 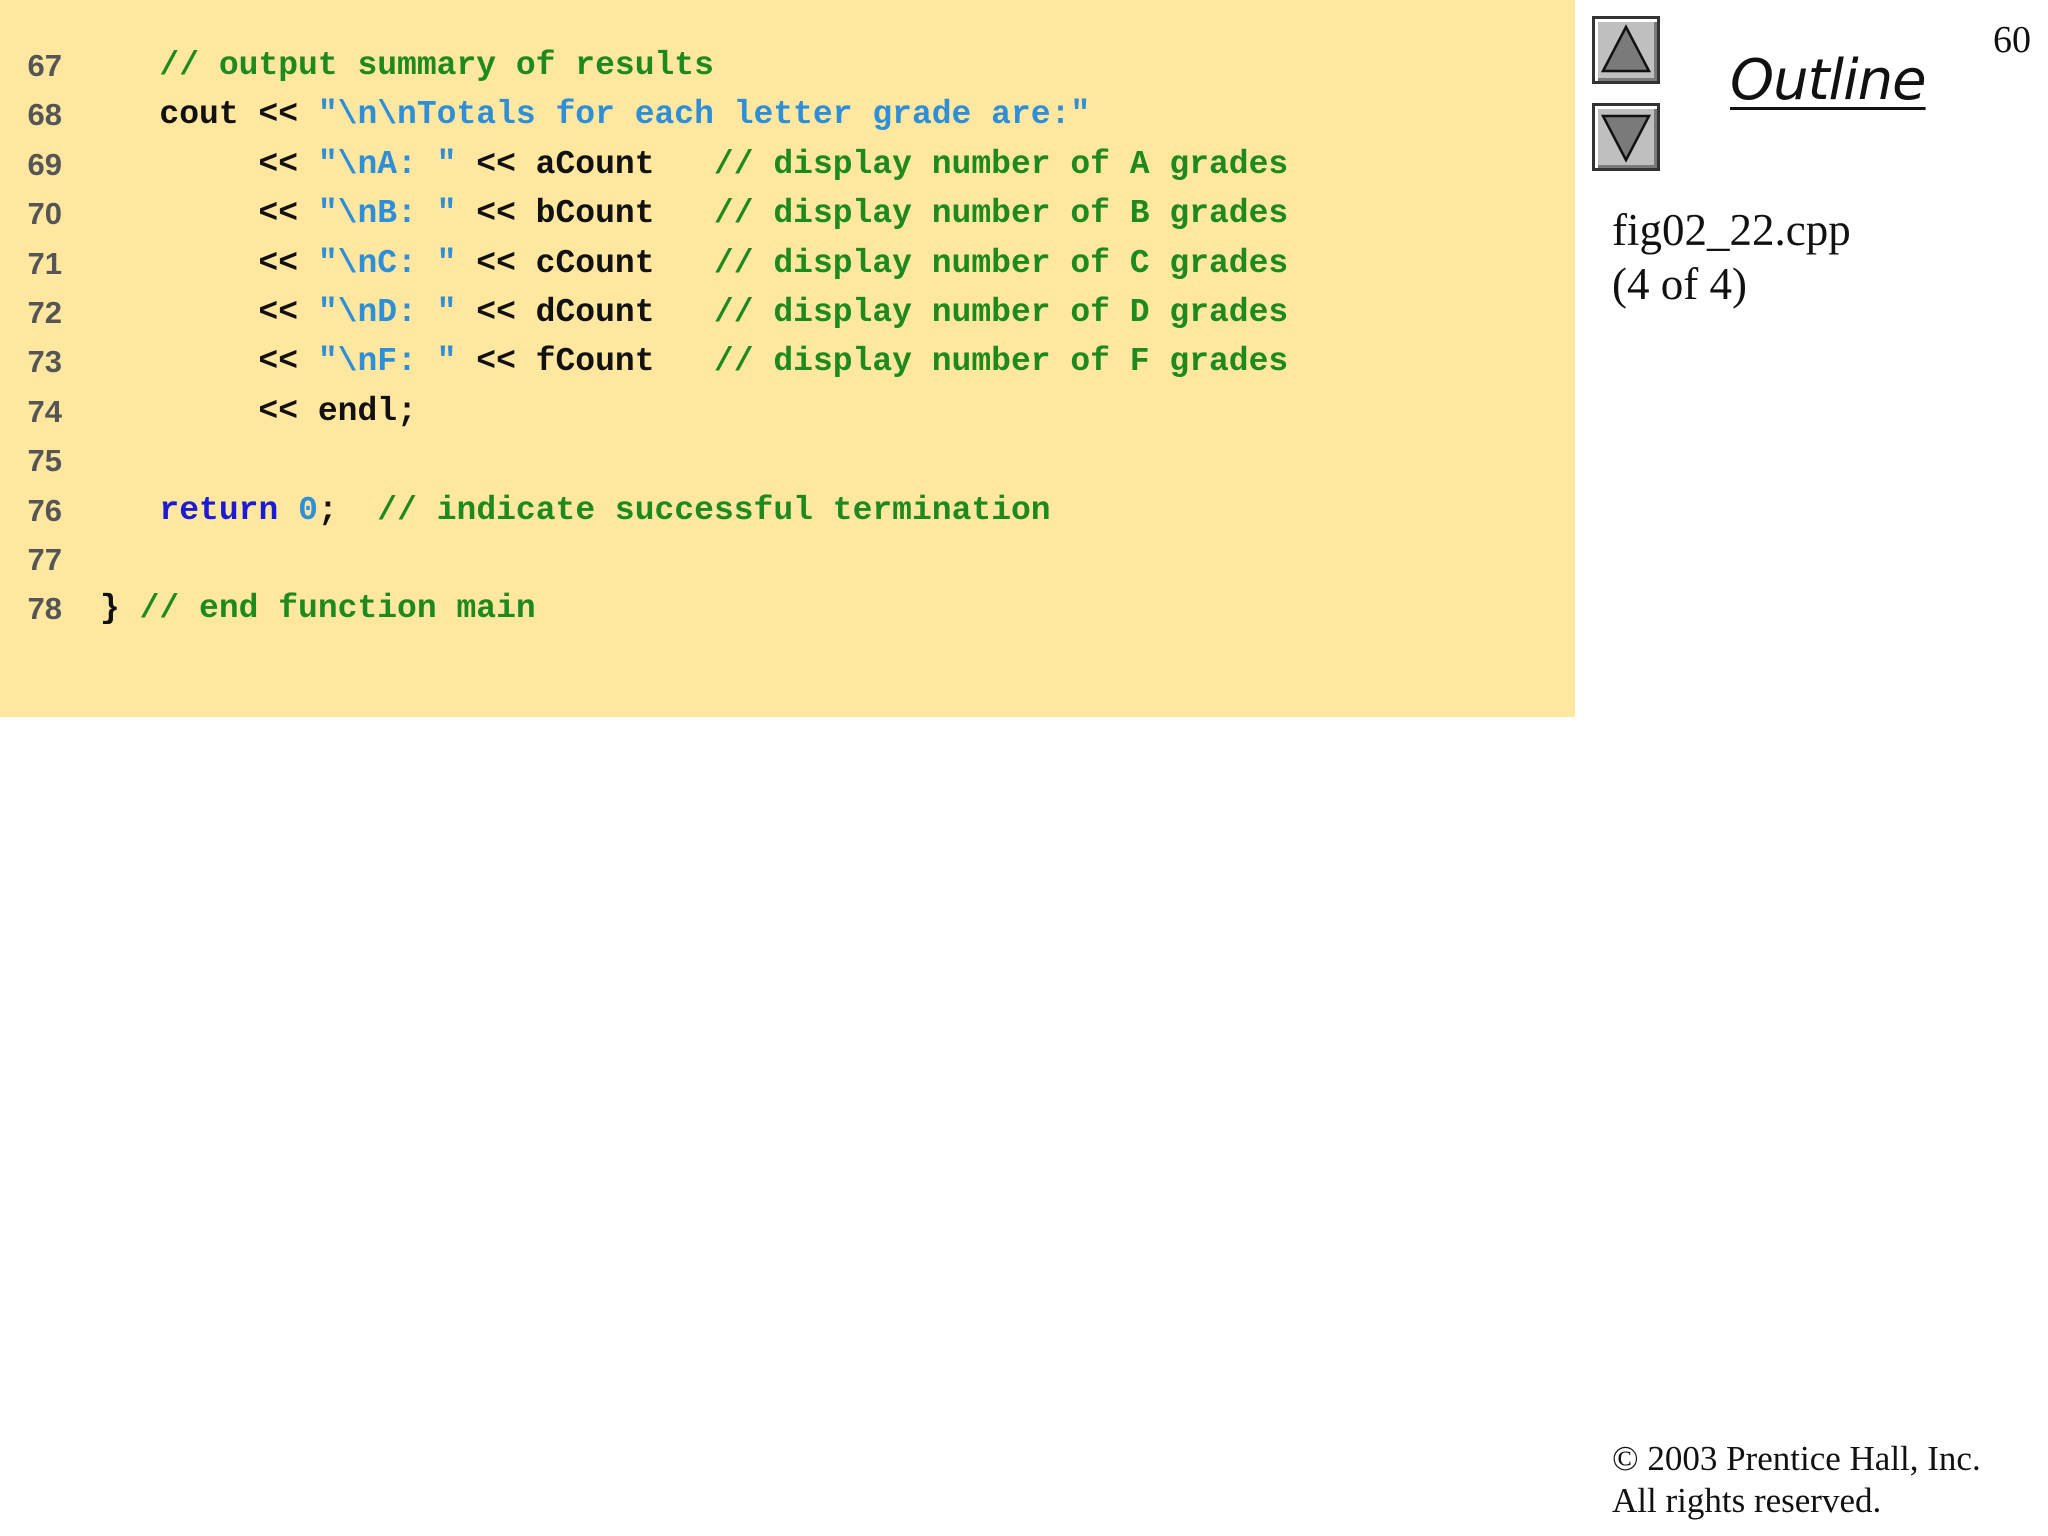 What do you see at coordinates (44, 559) in the screenshot?
I see `line-number: 77` at bounding box center [44, 559].